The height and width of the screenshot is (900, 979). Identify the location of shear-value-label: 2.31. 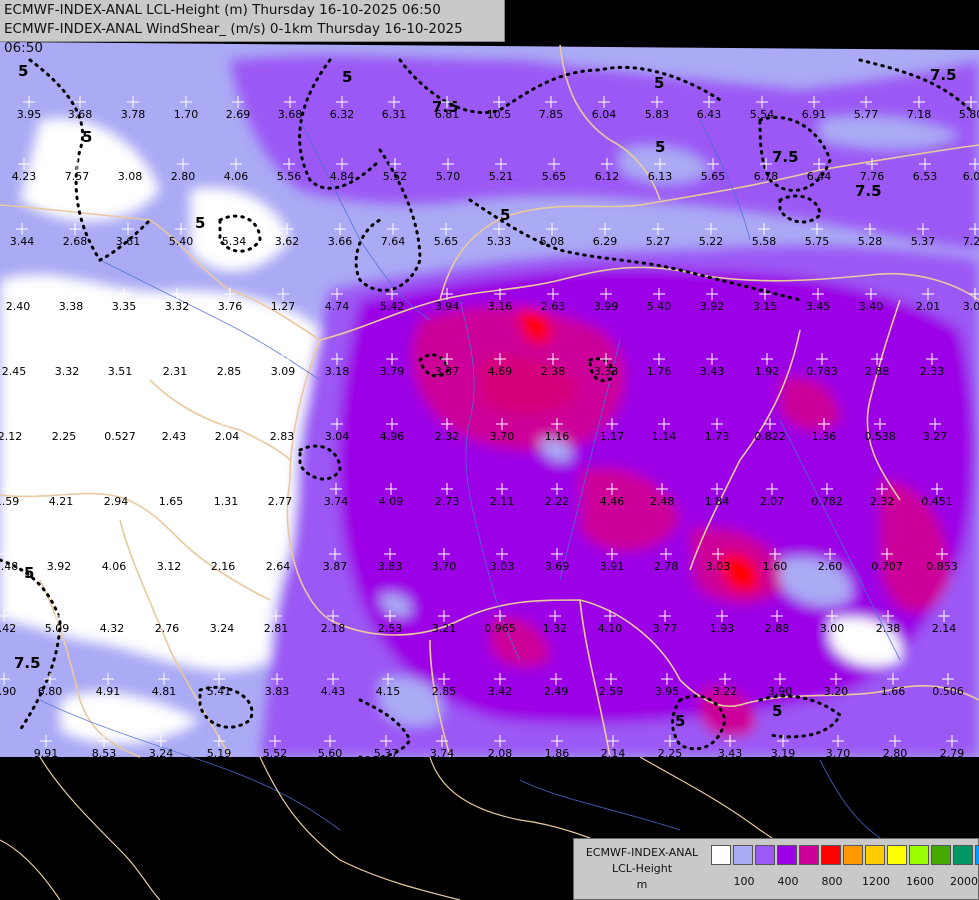
(175, 371).